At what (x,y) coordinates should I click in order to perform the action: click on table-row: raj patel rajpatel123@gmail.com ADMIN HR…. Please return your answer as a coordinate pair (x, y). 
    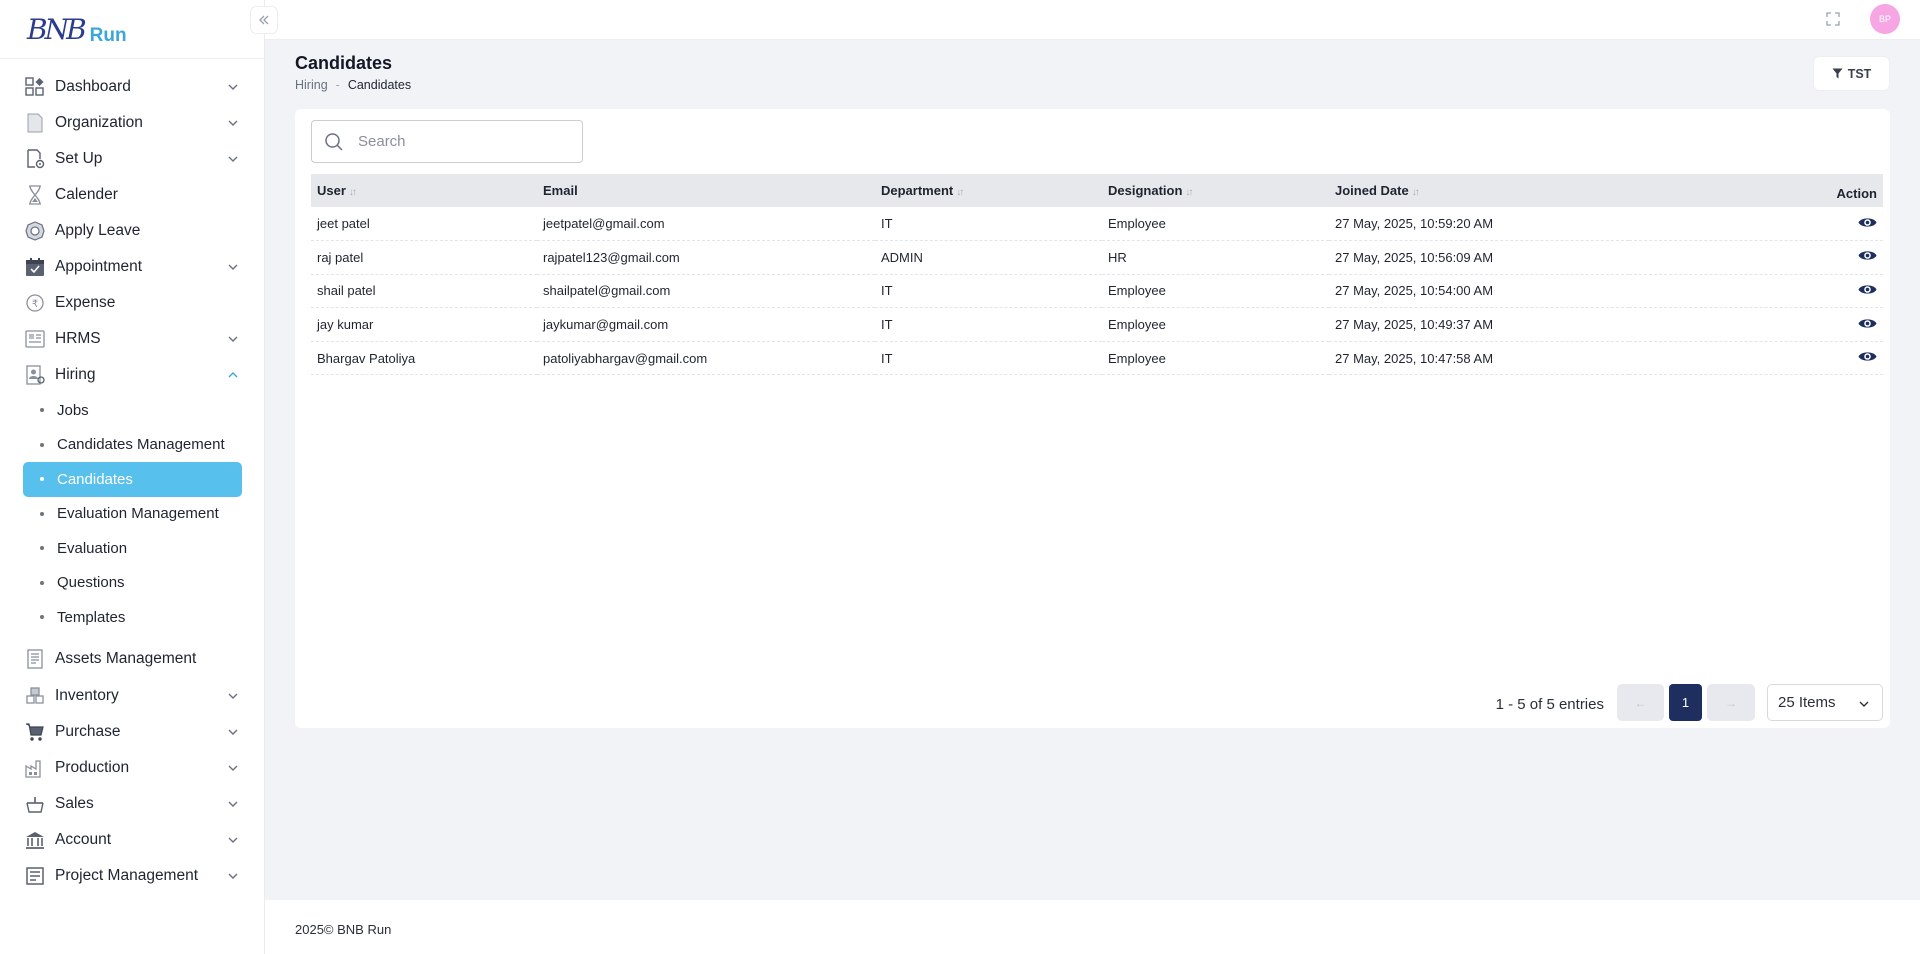
    Looking at the image, I should click on (1097, 258).